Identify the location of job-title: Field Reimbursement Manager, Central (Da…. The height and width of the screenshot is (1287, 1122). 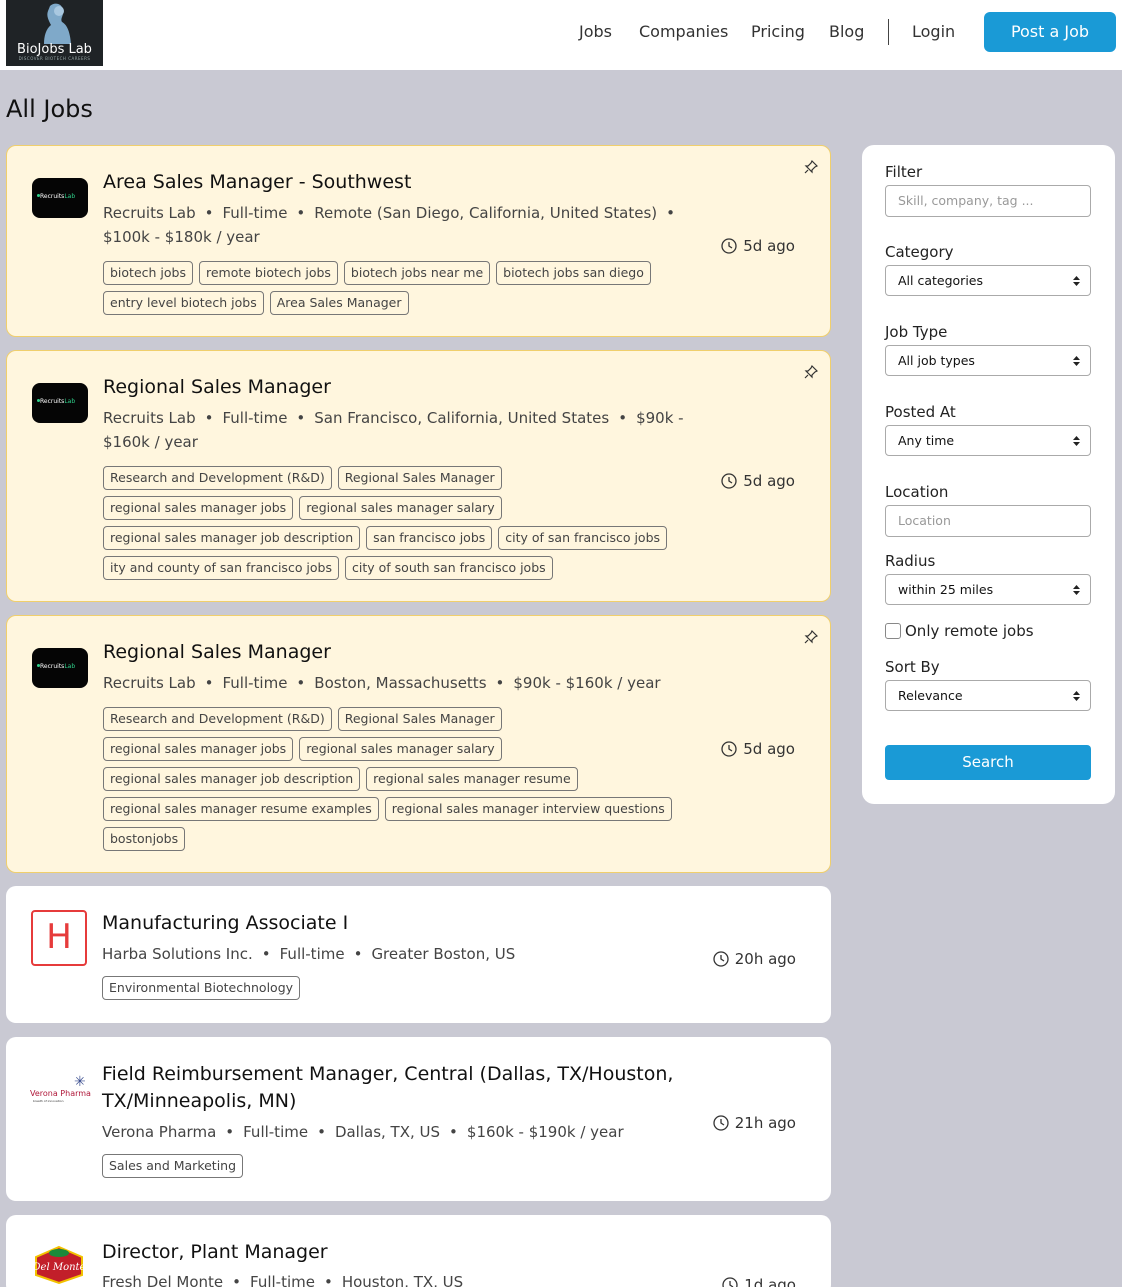
(387, 1088).